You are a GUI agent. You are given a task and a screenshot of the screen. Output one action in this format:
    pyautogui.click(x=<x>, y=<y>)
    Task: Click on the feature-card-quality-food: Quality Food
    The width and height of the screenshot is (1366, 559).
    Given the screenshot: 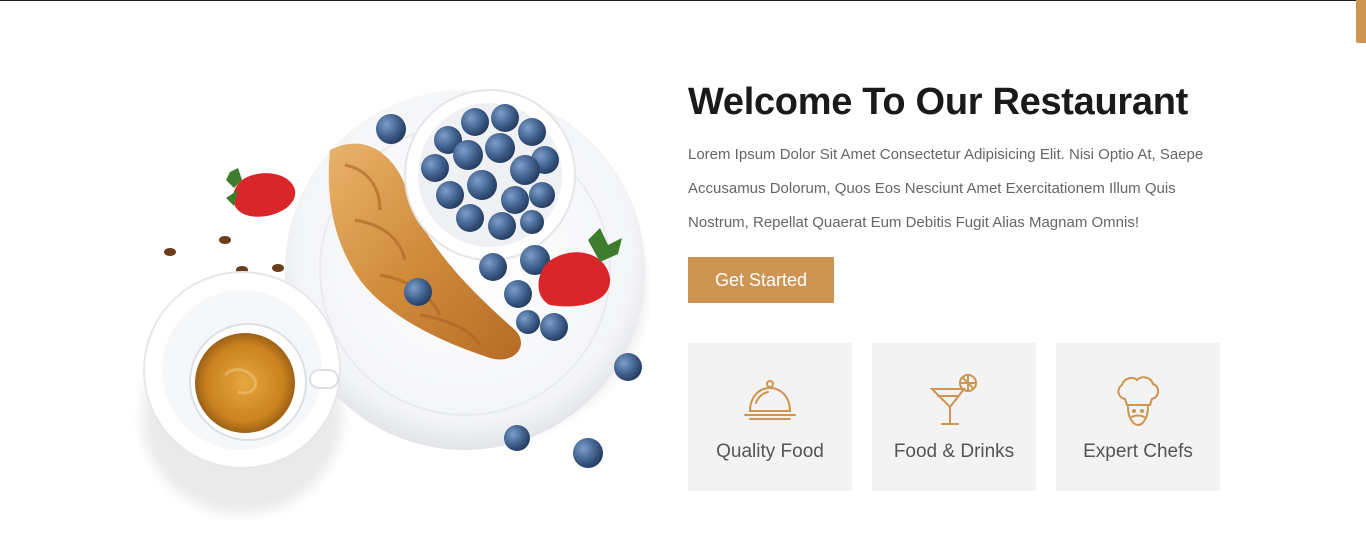 What is the action you would take?
    pyautogui.click(x=770, y=417)
    